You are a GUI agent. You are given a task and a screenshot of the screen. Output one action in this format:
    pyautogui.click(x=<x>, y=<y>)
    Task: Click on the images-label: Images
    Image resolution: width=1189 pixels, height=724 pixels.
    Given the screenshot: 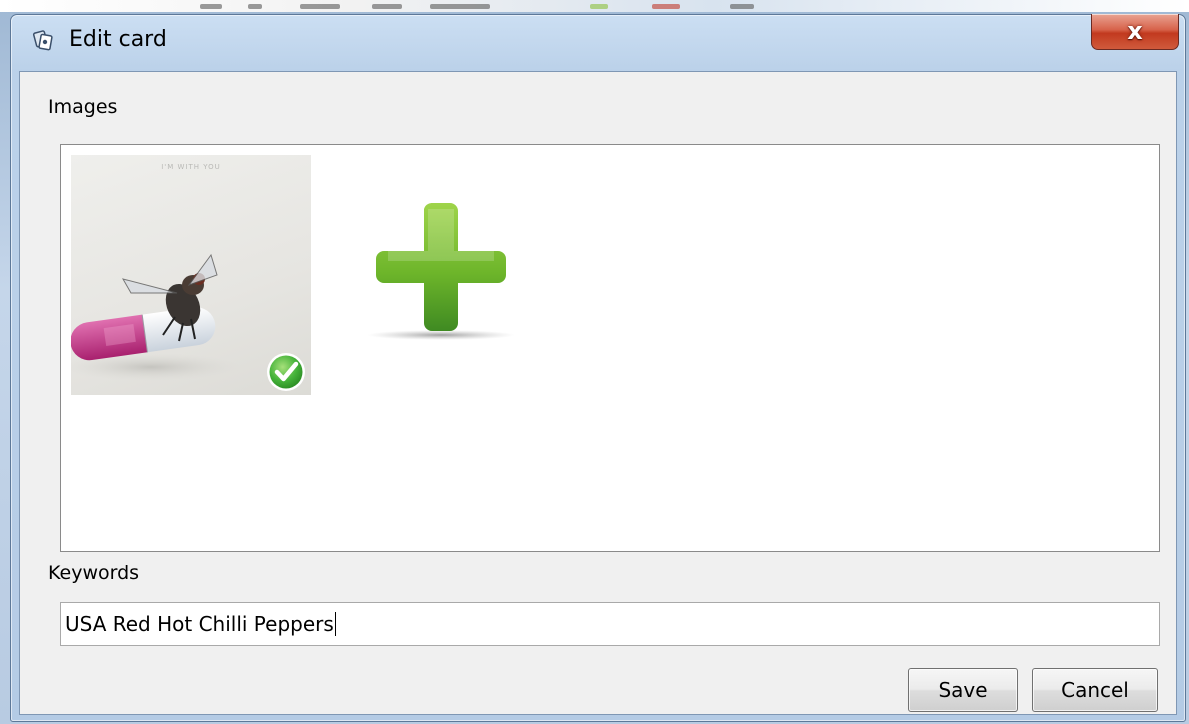 What is the action you would take?
    pyautogui.click(x=83, y=107)
    